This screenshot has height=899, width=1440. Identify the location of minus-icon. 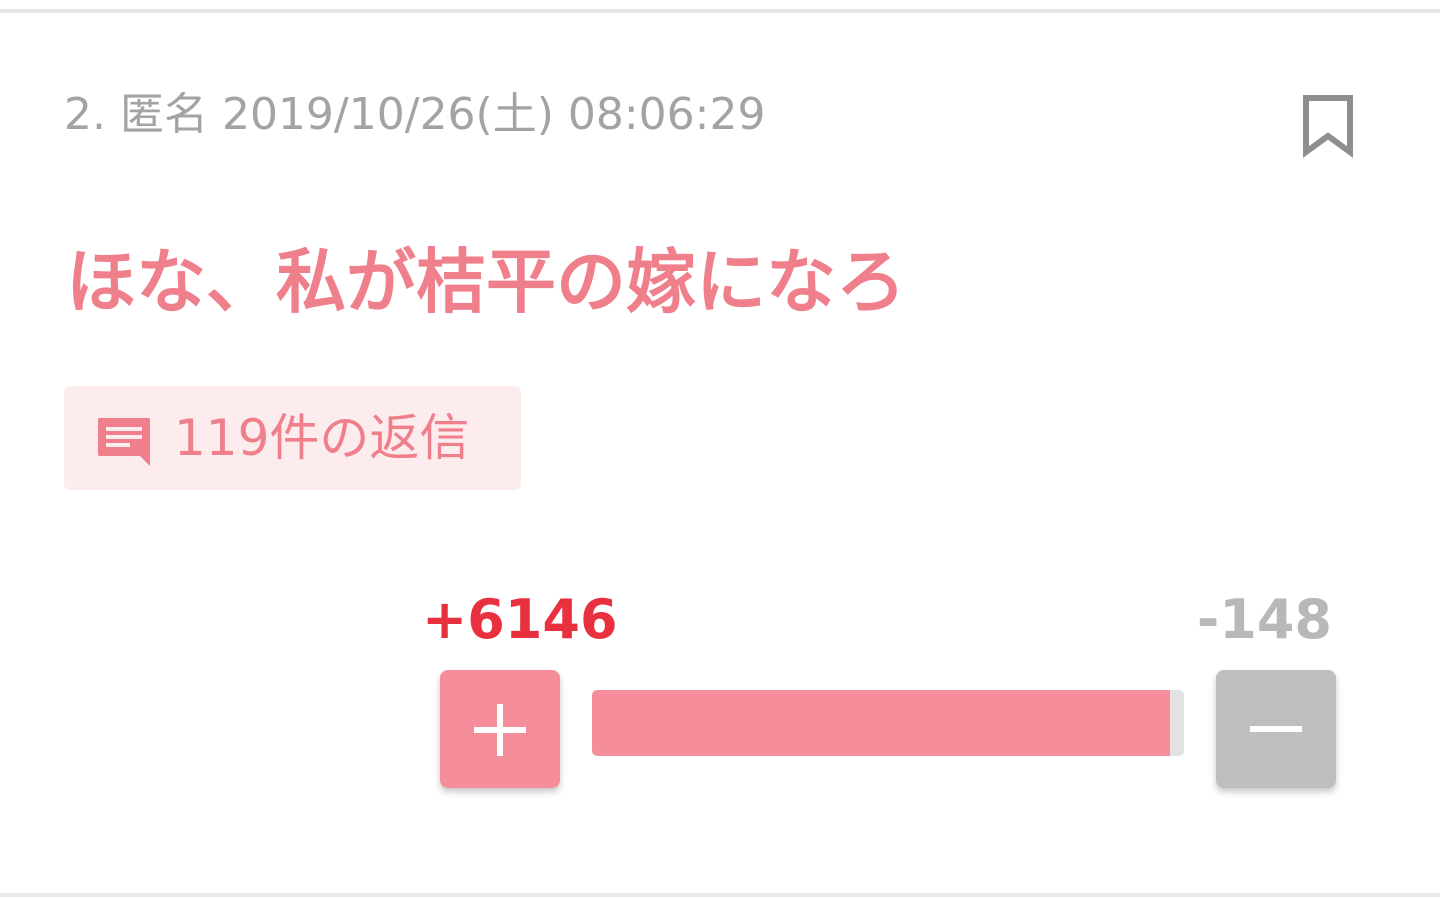
(1276, 729).